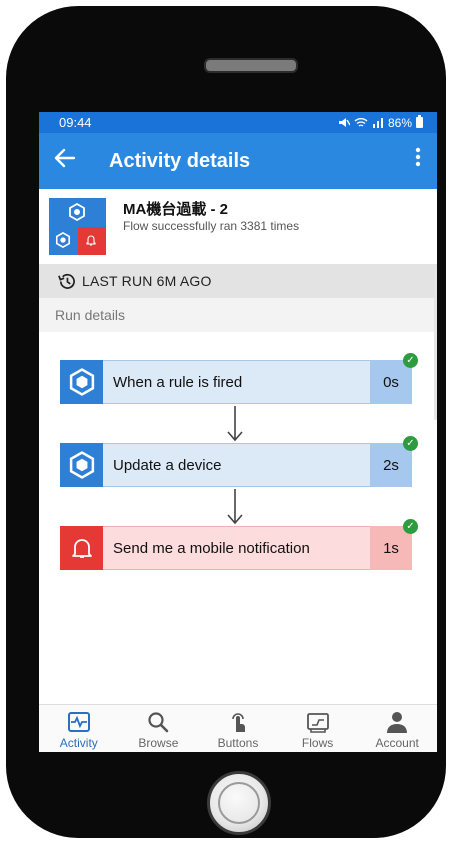  What do you see at coordinates (77, 226) in the screenshot?
I see `flow-icon` at bounding box center [77, 226].